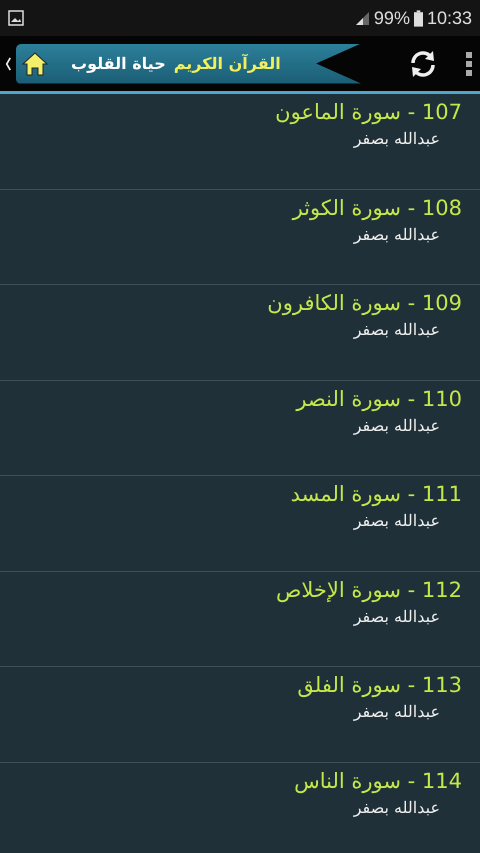  What do you see at coordinates (364, 304) in the screenshot?
I see `surah-title: 109 - سورة الكافرون` at bounding box center [364, 304].